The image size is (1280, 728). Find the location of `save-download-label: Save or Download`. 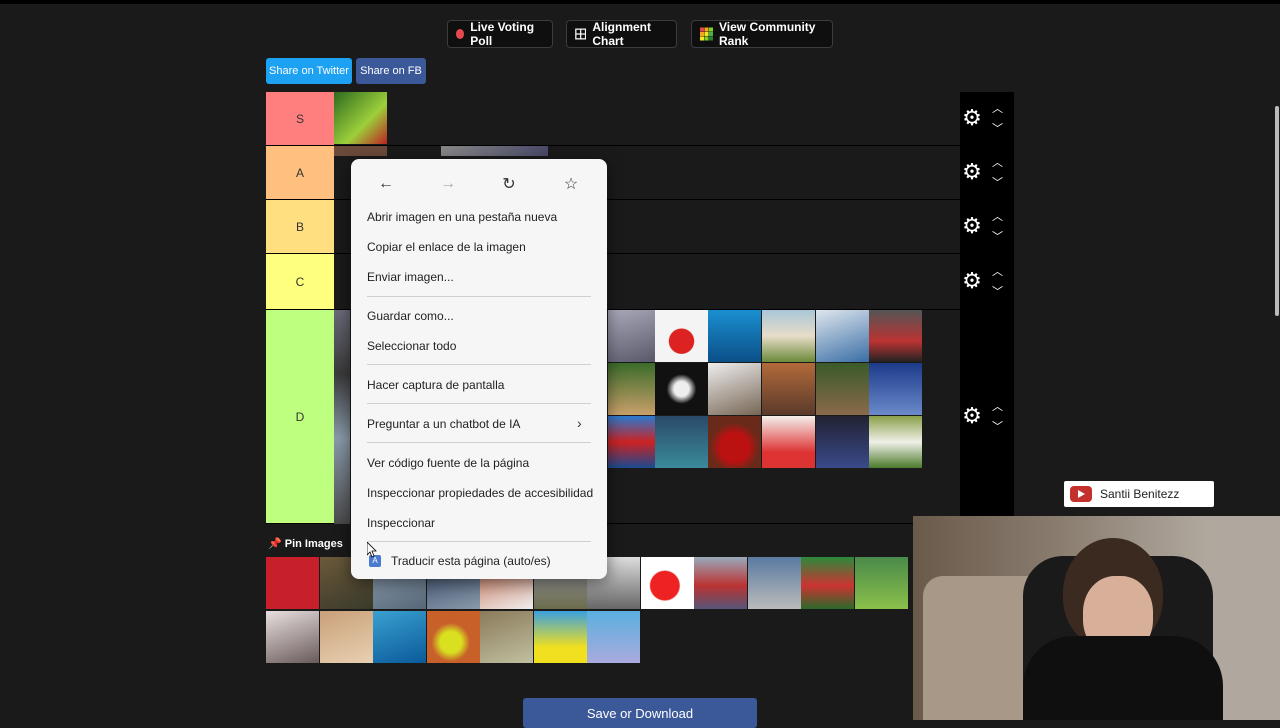

save-download-label: Save or Download is located at coordinates (640, 713).